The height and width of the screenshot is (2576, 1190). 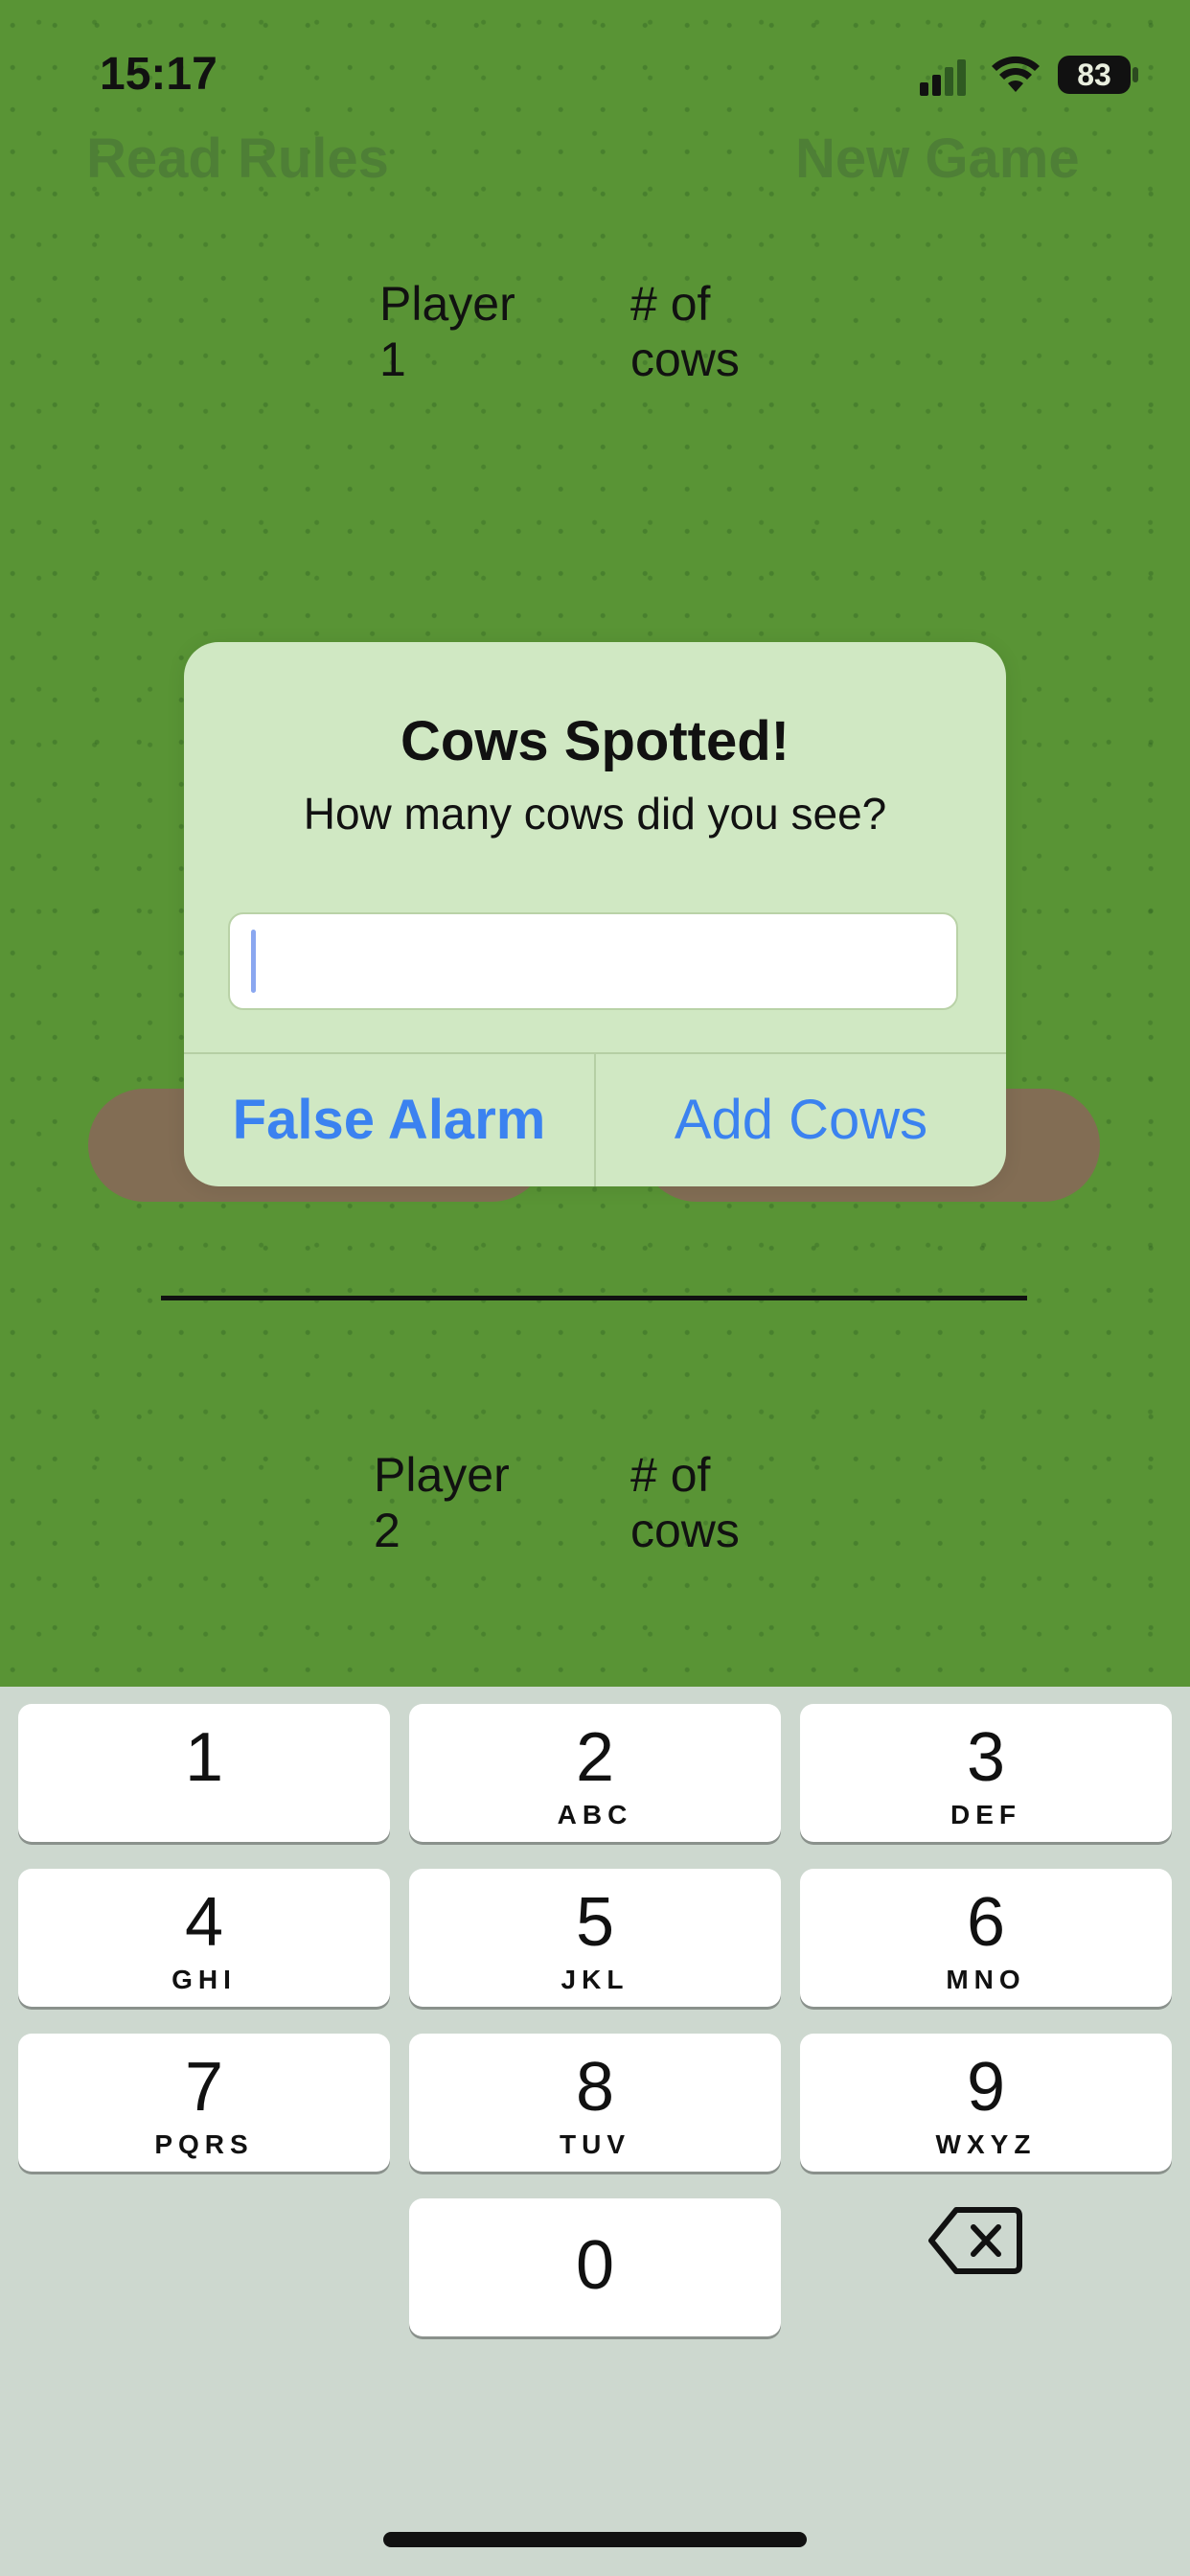 What do you see at coordinates (685, 331) in the screenshot?
I see `player-1-cows: # of cows` at bounding box center [685, 331].